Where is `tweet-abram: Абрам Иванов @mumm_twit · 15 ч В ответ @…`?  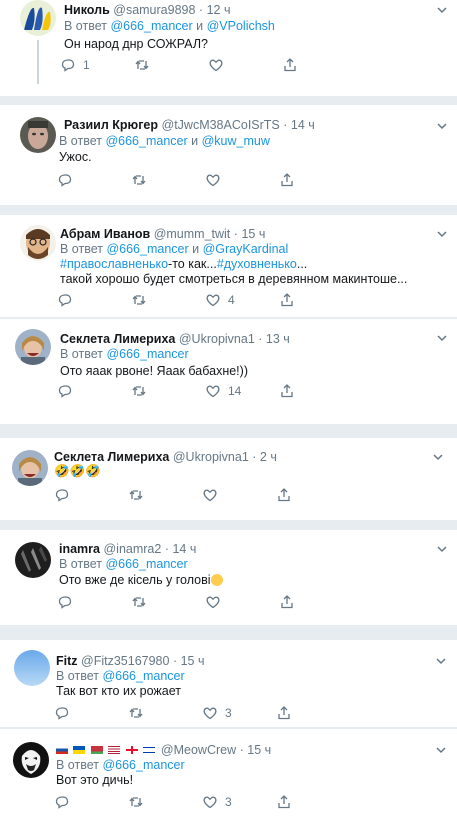 tweet-abram: Абрам Иванов @mumm_twit · 15 ч В ответ @… is located at coordinates (228, 266).